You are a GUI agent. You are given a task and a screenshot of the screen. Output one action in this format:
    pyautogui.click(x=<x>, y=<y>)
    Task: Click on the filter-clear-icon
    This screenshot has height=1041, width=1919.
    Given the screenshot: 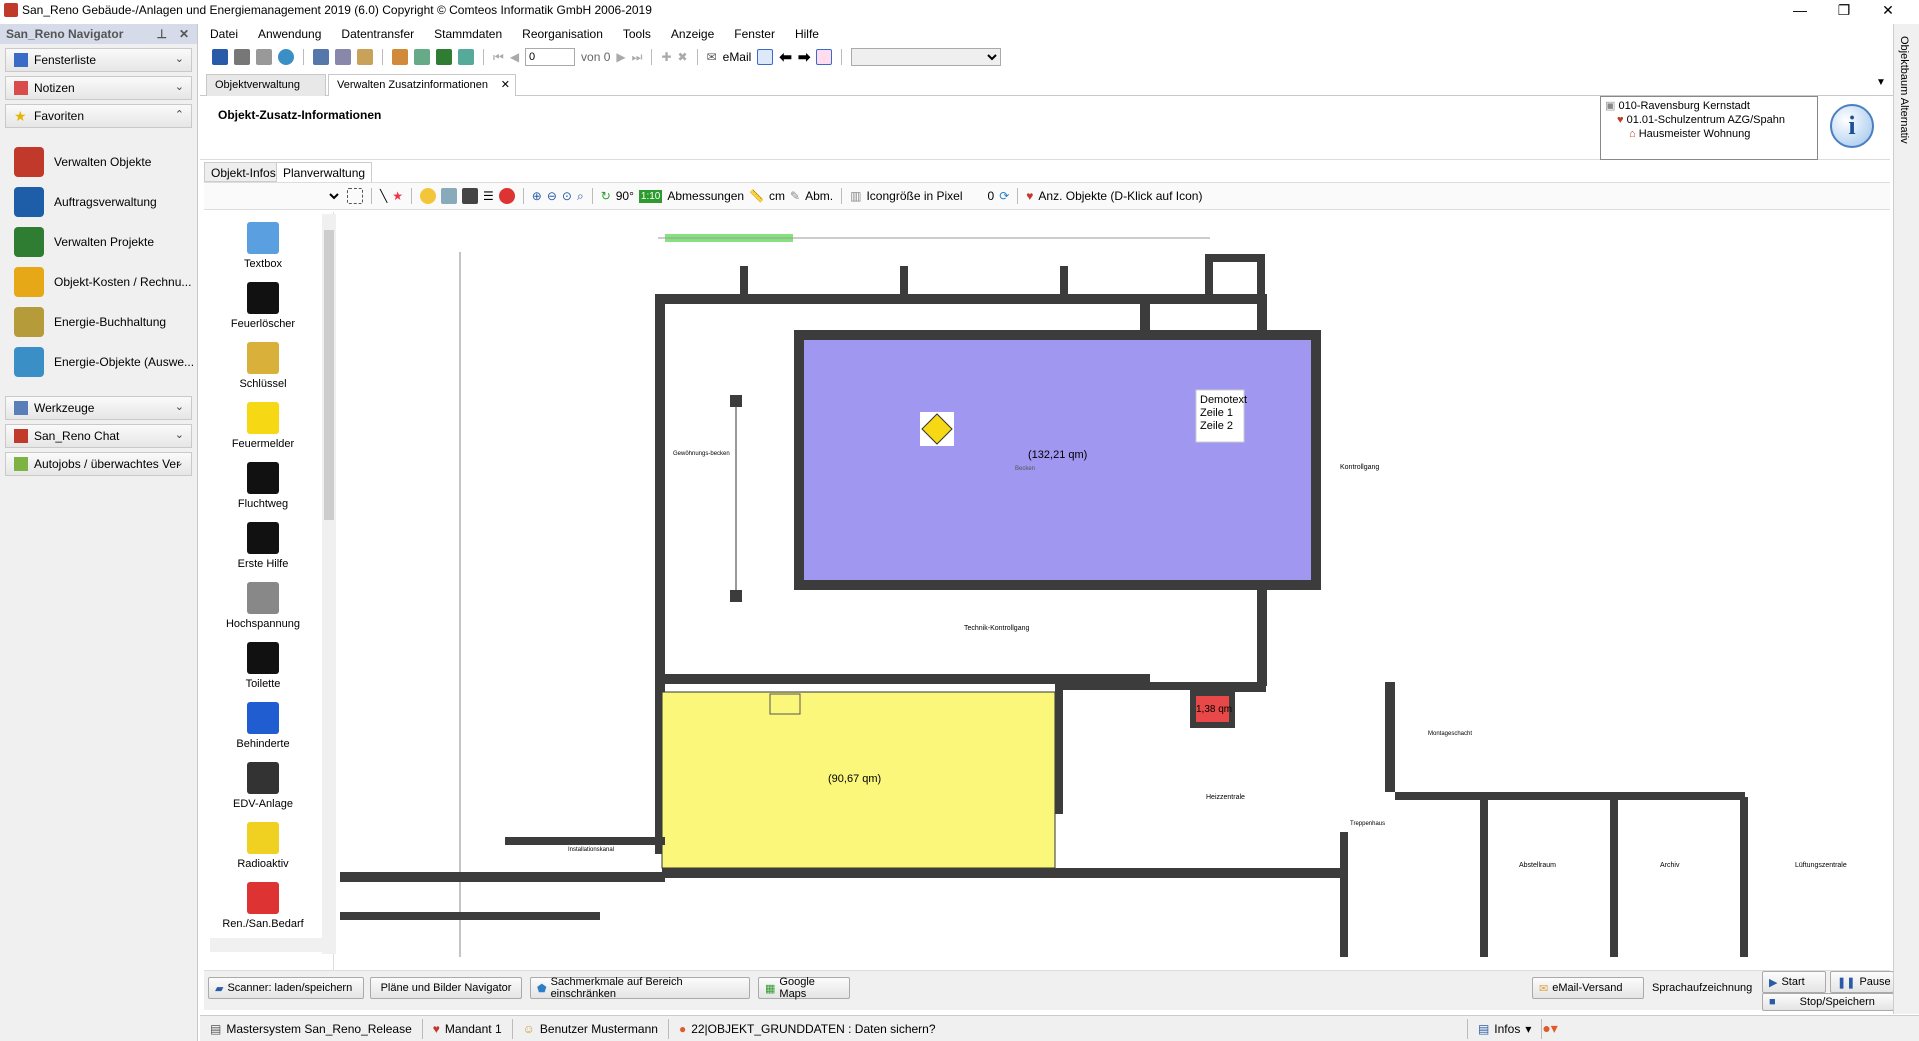 What is the action you would take?
    pyautogui.click(x=422, y=57)
    